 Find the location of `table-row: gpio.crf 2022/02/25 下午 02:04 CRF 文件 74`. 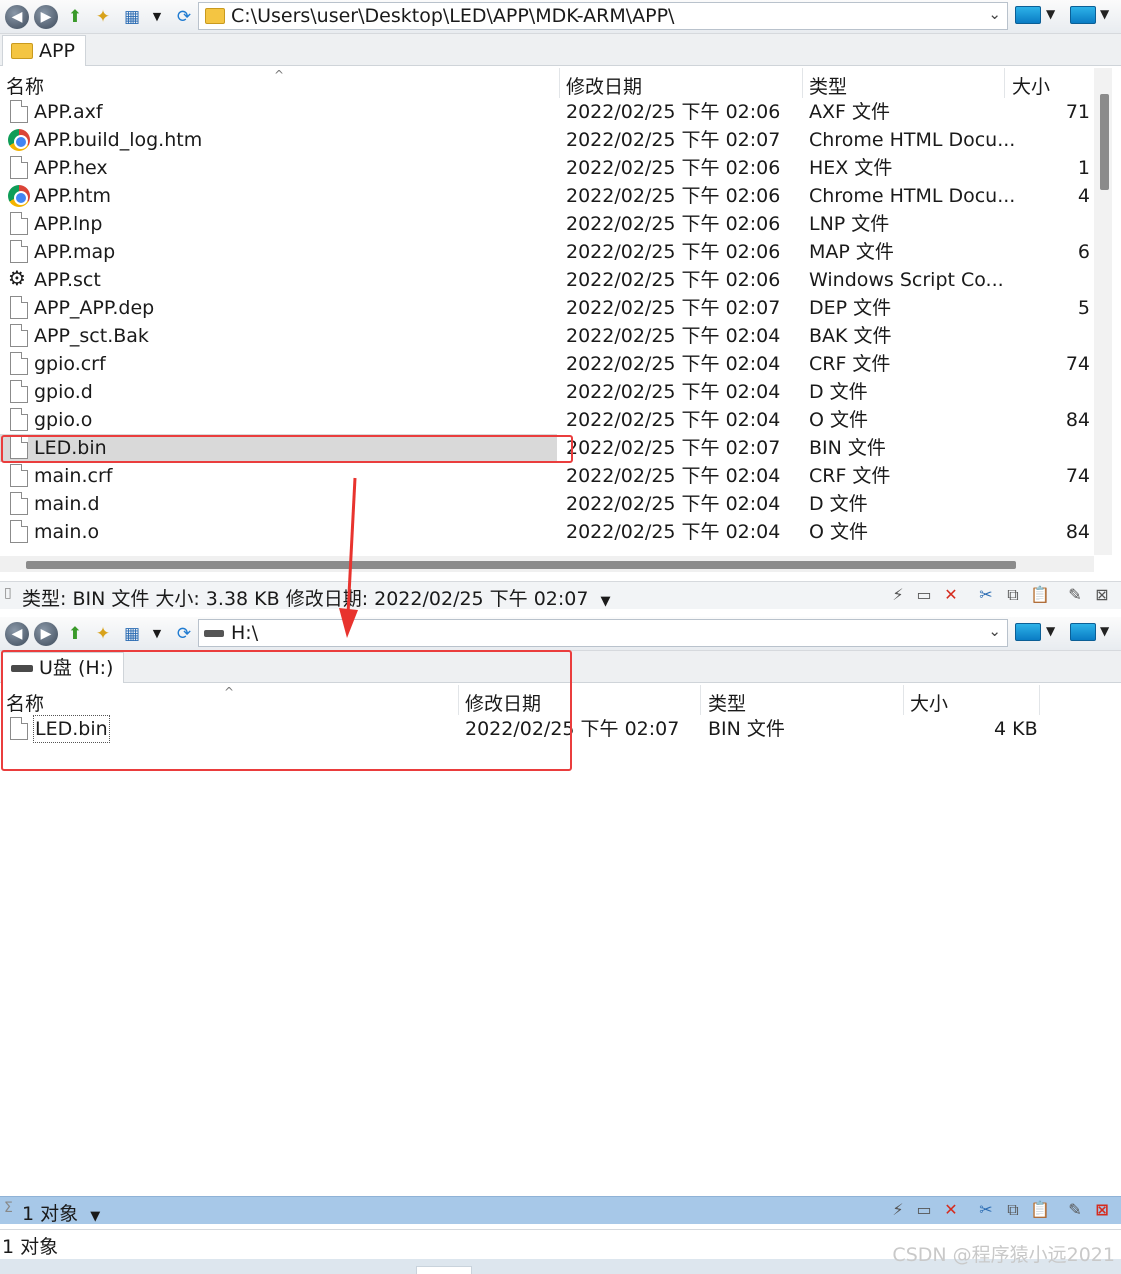

table-row: gpio.crf 2022/02/25 下午 02:04 CRF 文件 74 is located at coordinates (545, 364).